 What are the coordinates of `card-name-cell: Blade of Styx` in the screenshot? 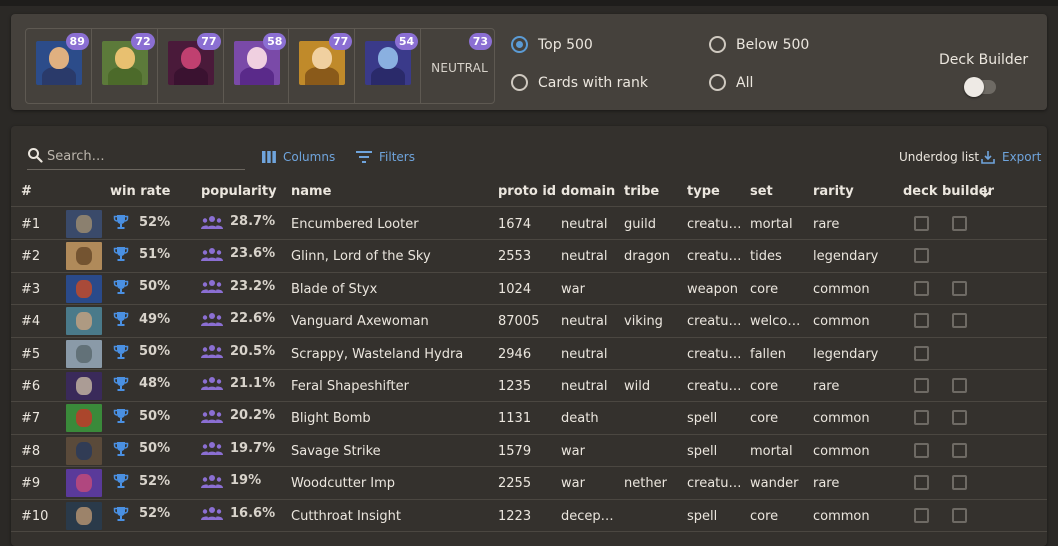 It's located at (334, 289).